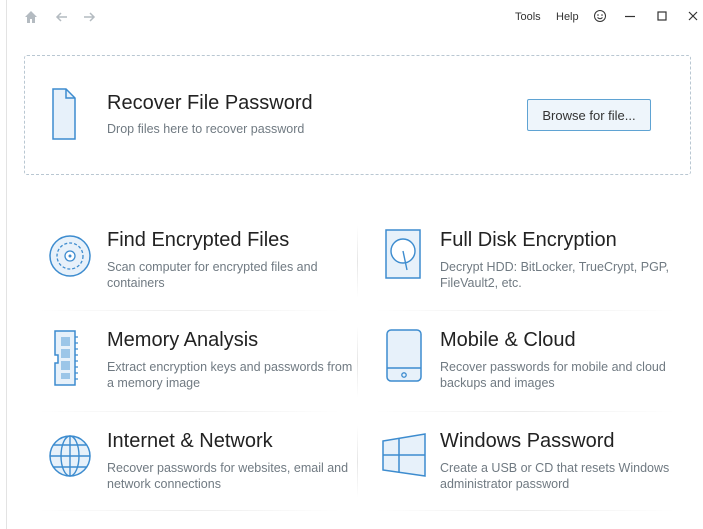 The image size is (703, 529). Describe the element at coordinates (74, 359) in the screenshot. I see `memory-module-icon` at that location.